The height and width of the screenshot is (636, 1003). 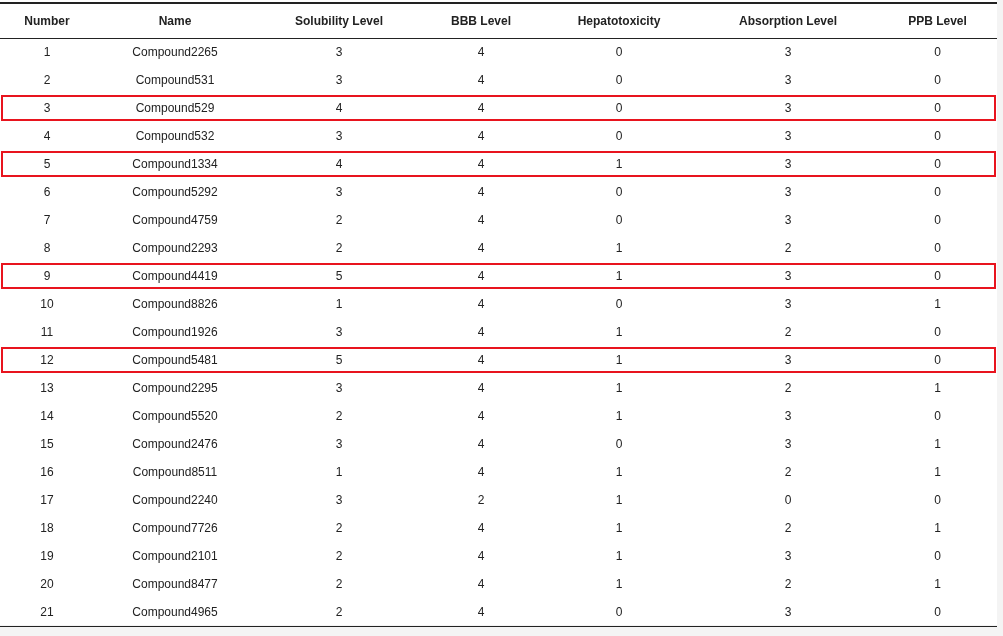 What do you see at coordinates (175, 360) in the screenshot?
I see `table-cell: Compound5481` at bounding box center [175, 360].